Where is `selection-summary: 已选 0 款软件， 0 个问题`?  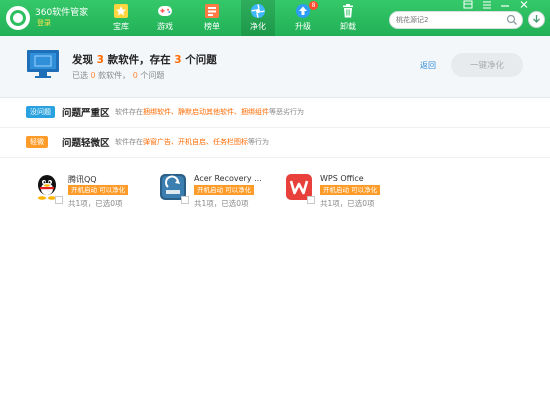 selection-summary: 已选 0 款软件， 0 个问题 is located at coordinates (118, 75).